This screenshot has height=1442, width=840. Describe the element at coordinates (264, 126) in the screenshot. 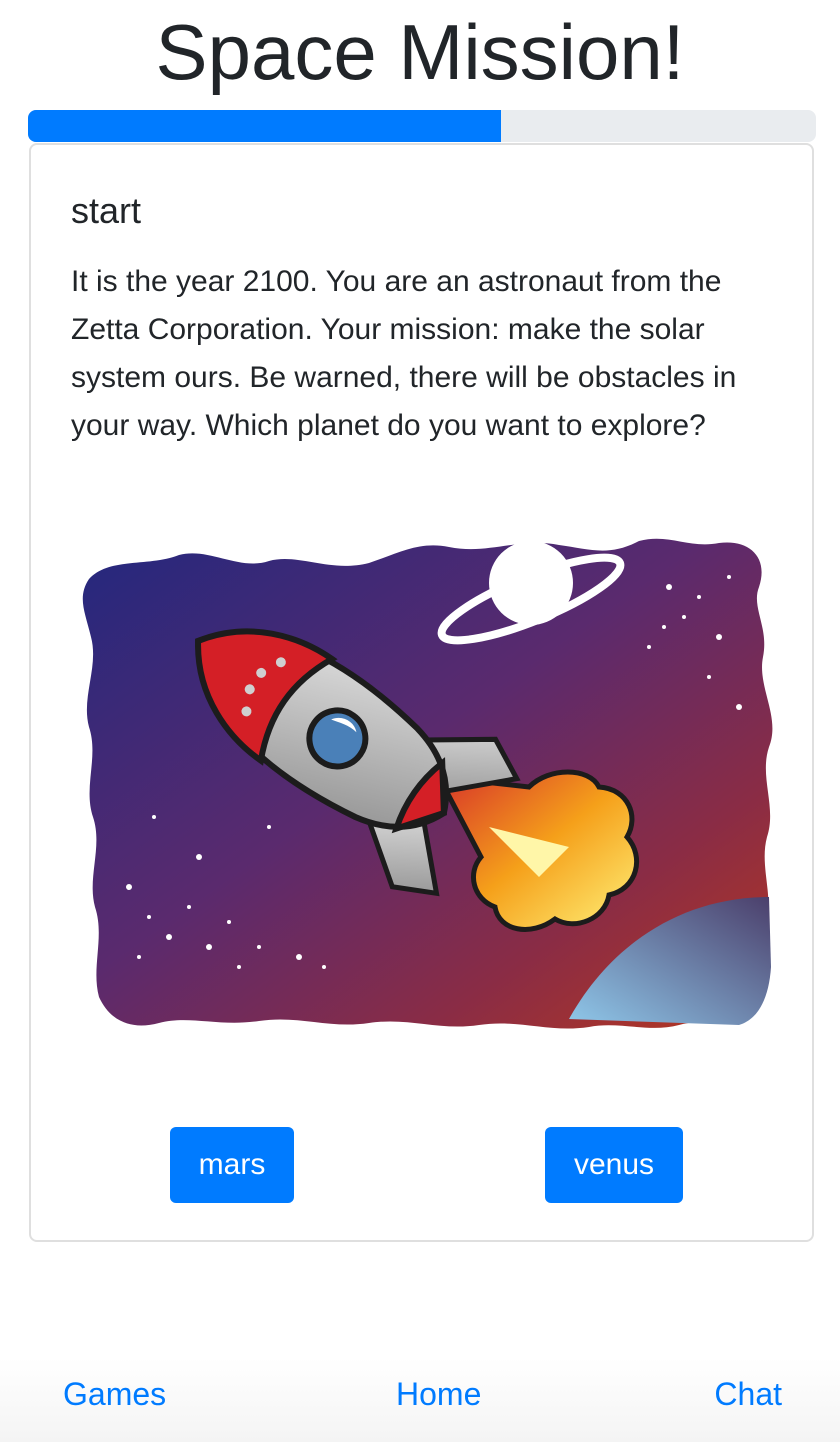

I see `progress-bar-fill` at that location.